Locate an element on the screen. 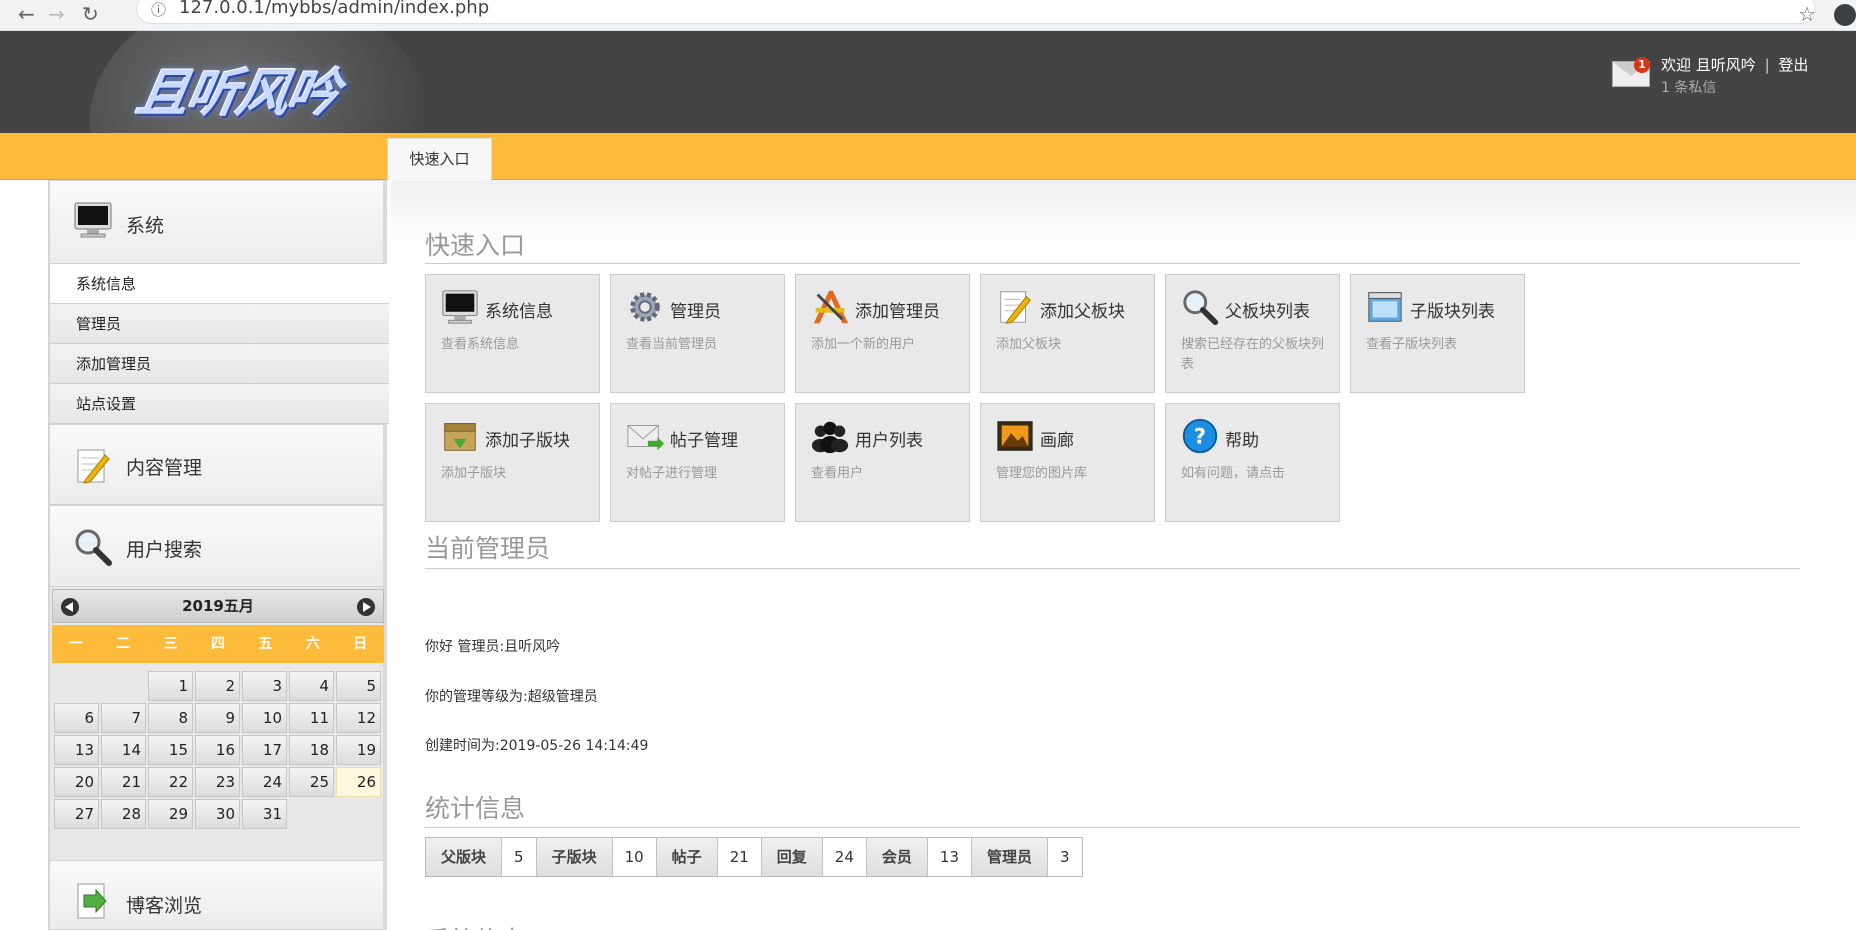 This screenshot has width=1856, height=930. monitor-icon is located at coordinates (460, 307).